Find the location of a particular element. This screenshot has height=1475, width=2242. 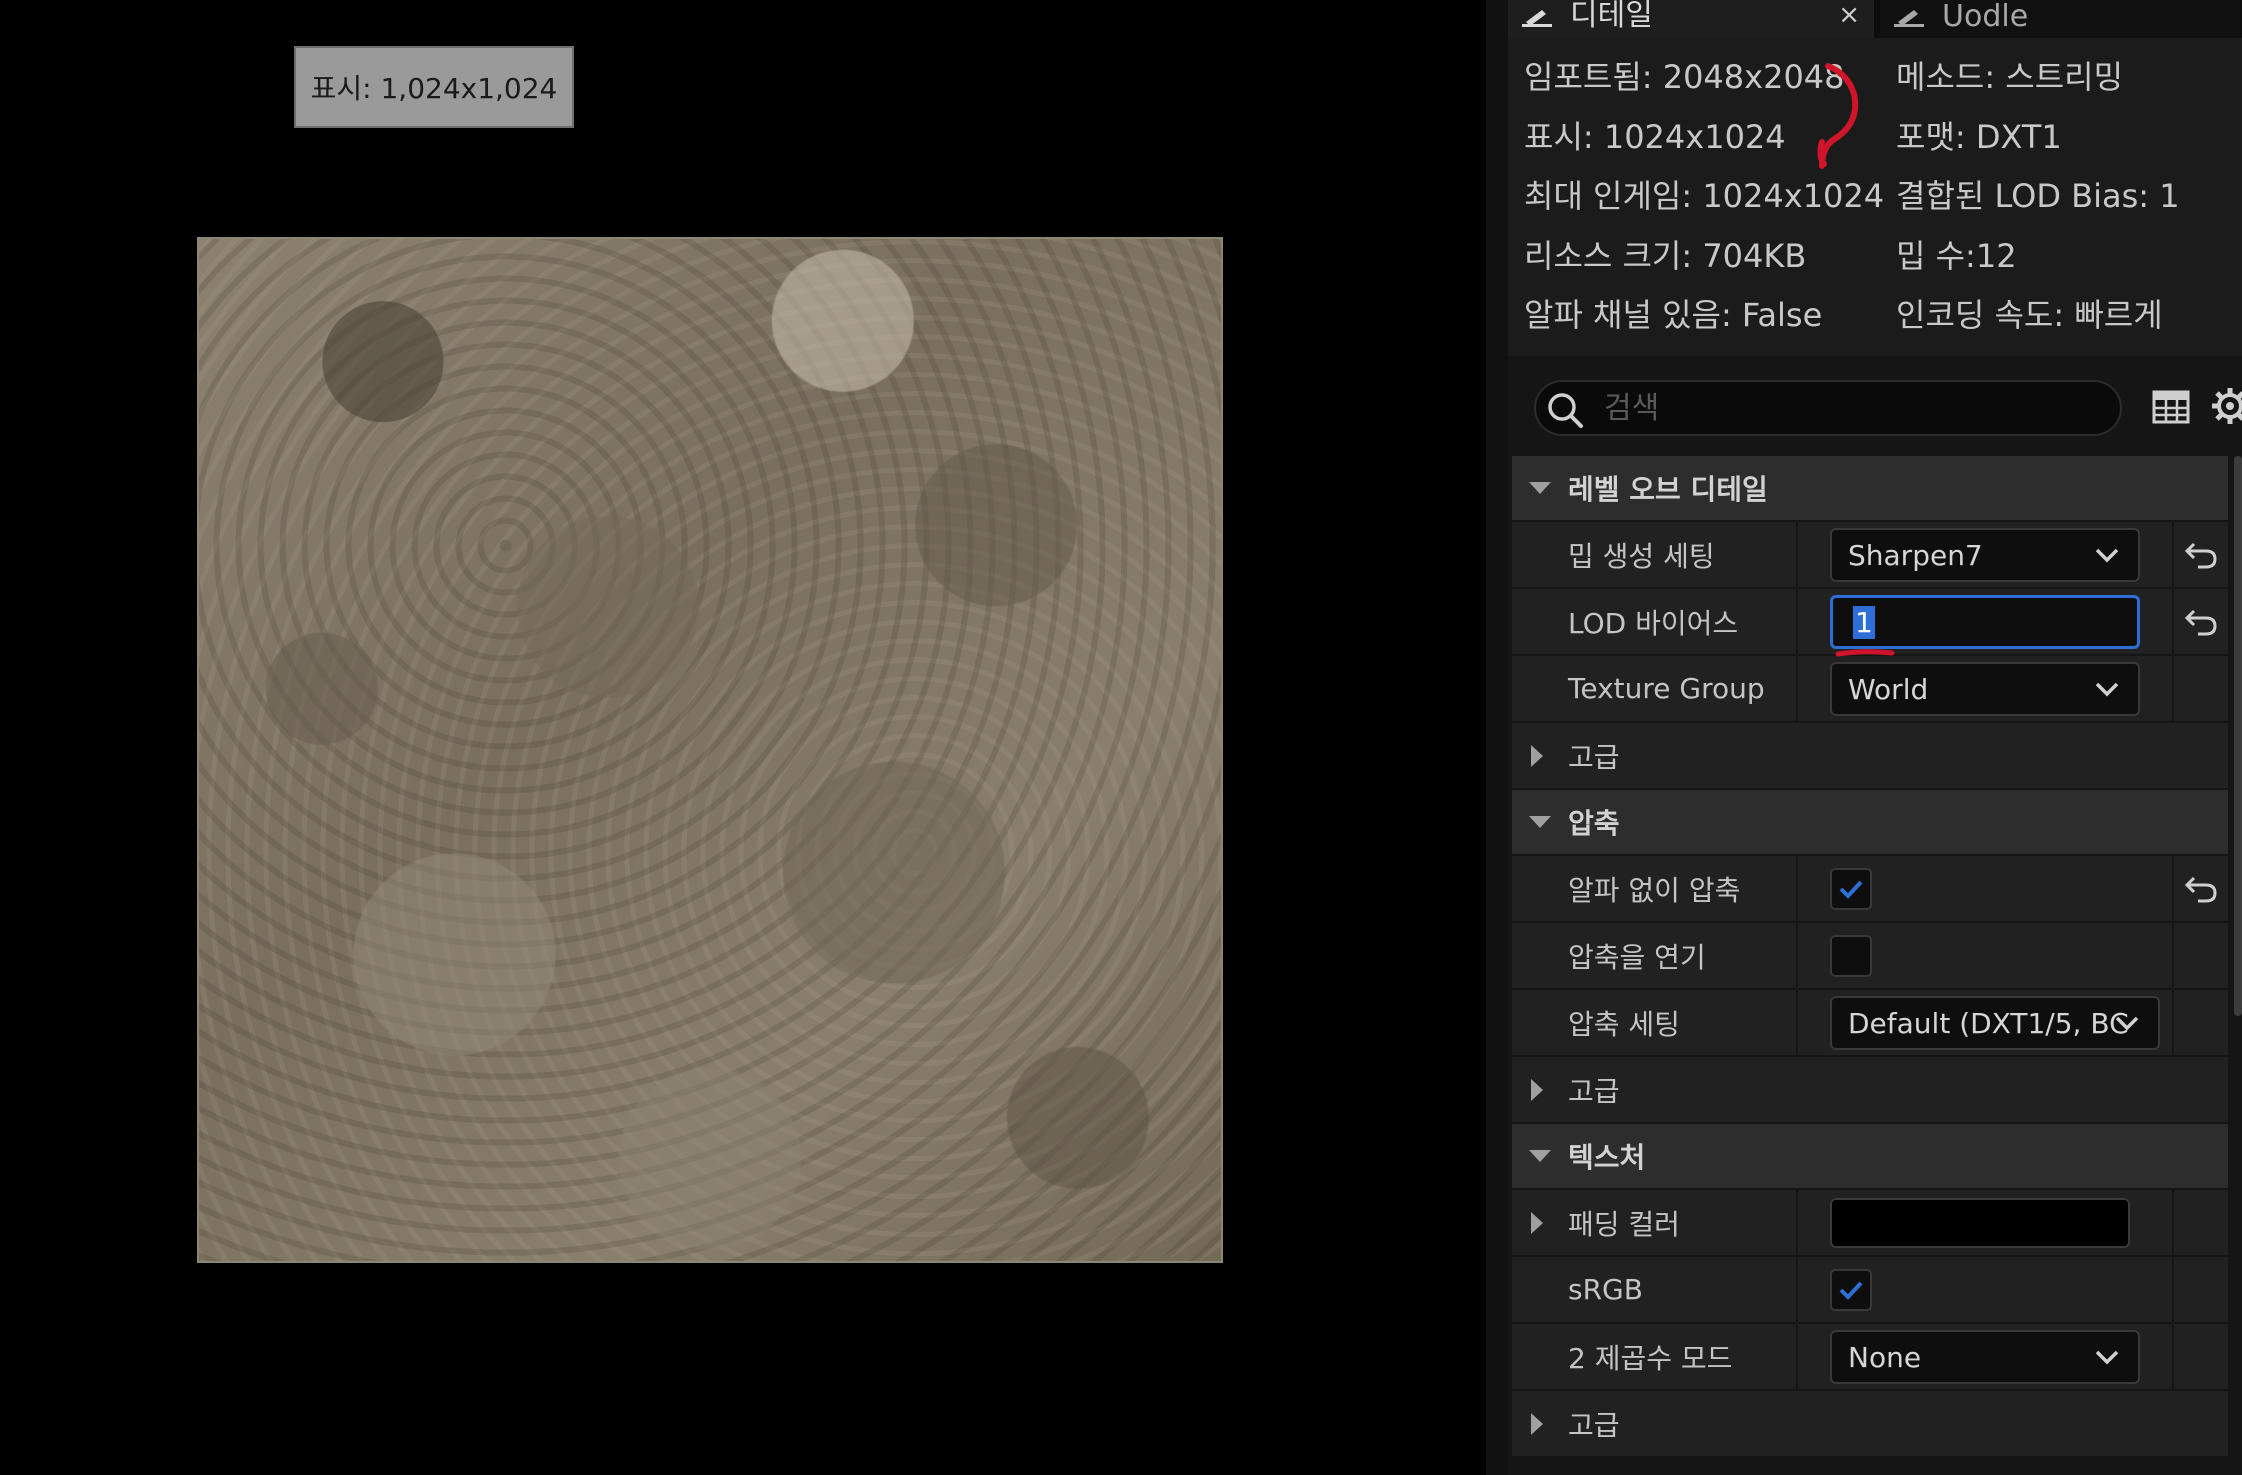

texture-group-dropdown: World is located at coordinates (1985, 689).